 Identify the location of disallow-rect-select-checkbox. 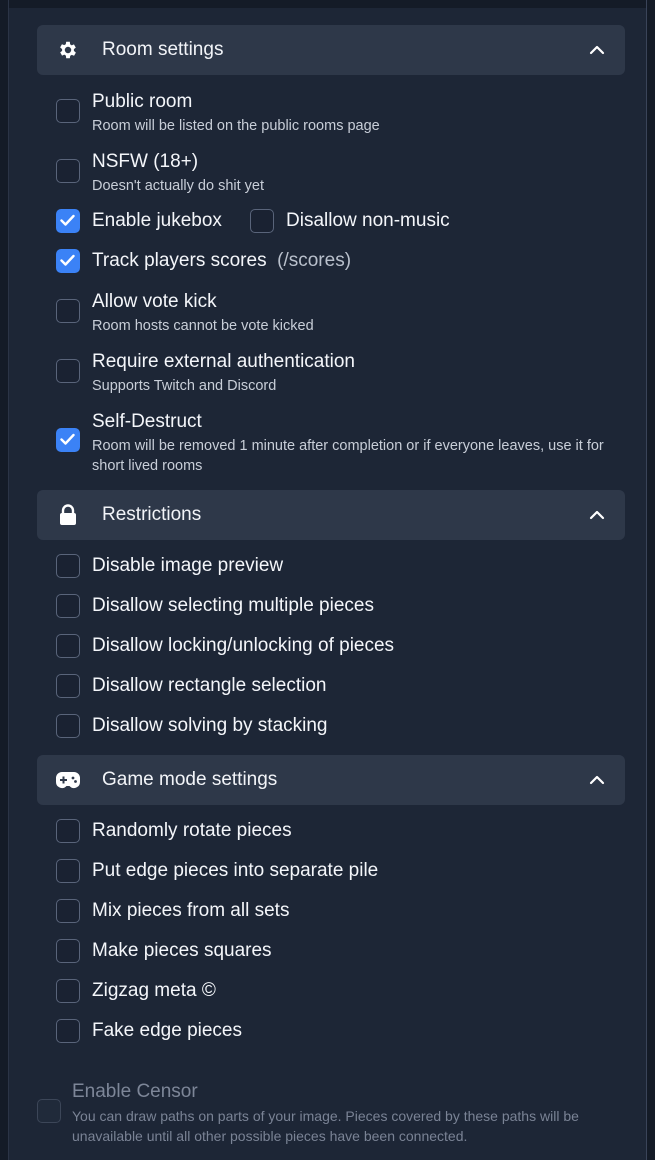
(68, 686).